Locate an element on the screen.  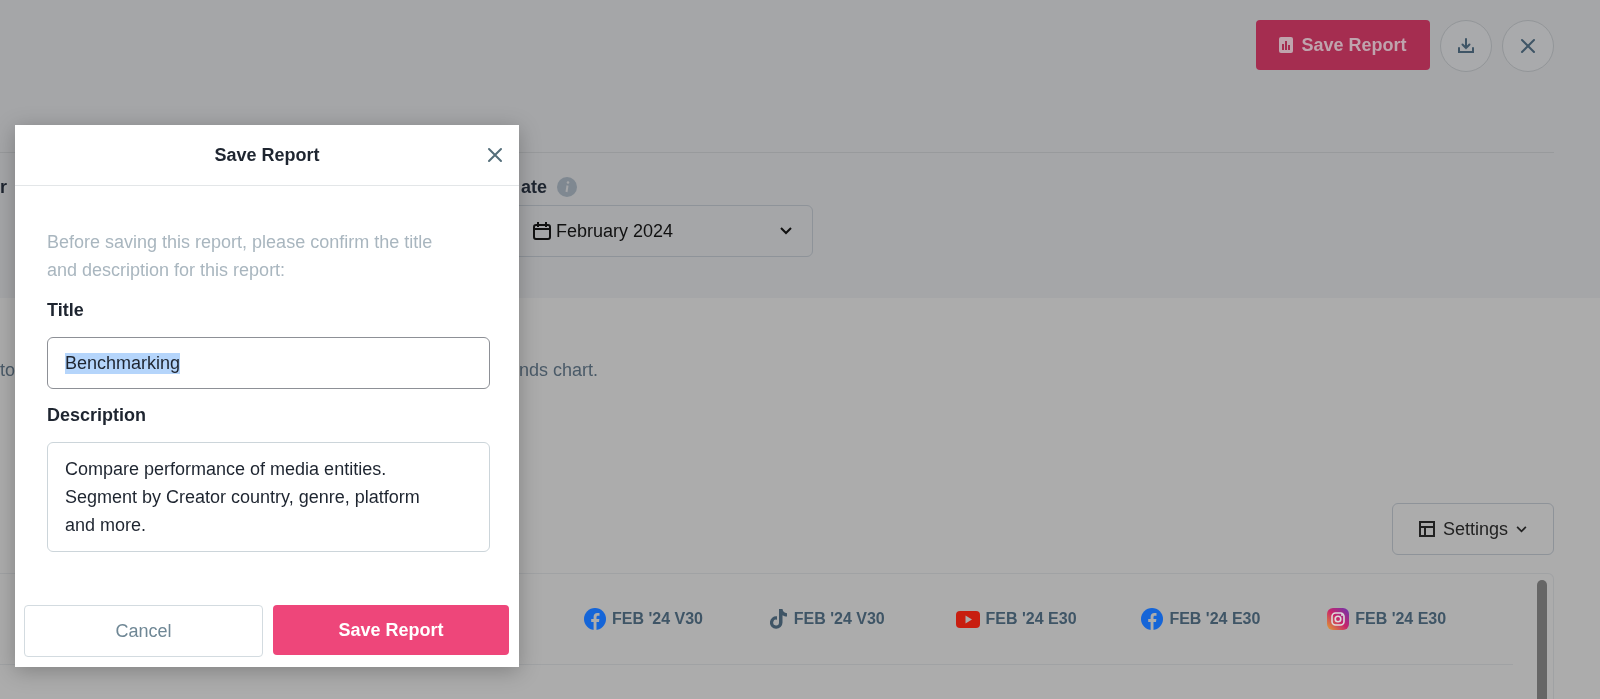
description-text: to is located at coordinates (7, 370).